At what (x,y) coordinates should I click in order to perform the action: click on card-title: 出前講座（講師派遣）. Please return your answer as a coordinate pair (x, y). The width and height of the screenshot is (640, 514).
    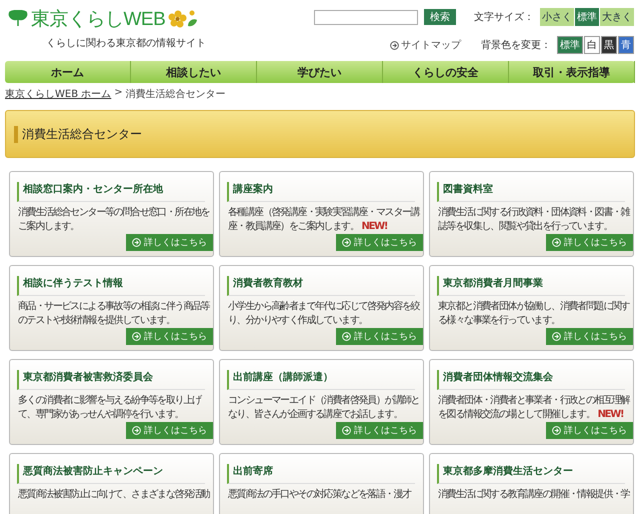
    Looking at the image, I should click on (321, 380).